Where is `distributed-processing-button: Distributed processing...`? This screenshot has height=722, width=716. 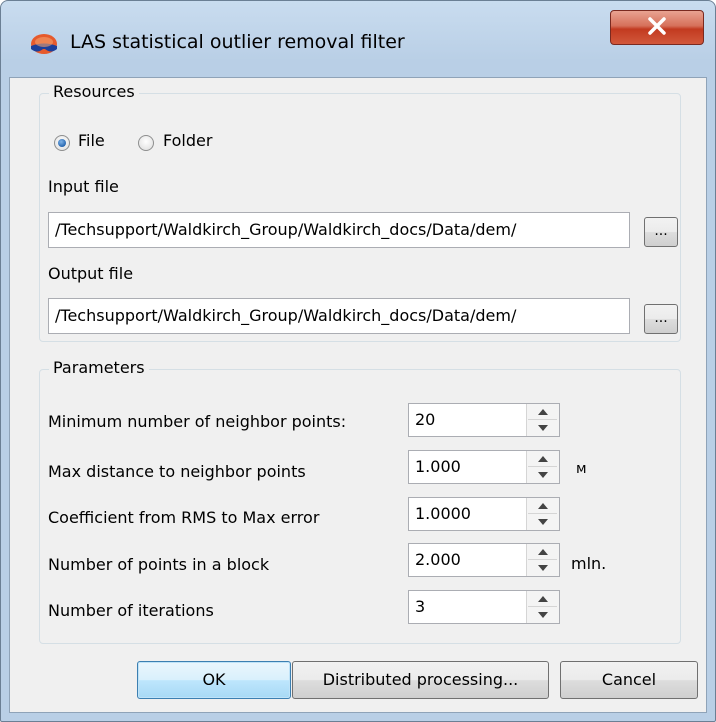 distributed-processing-button: Distributed processing... is located at coordinates (420, 680).